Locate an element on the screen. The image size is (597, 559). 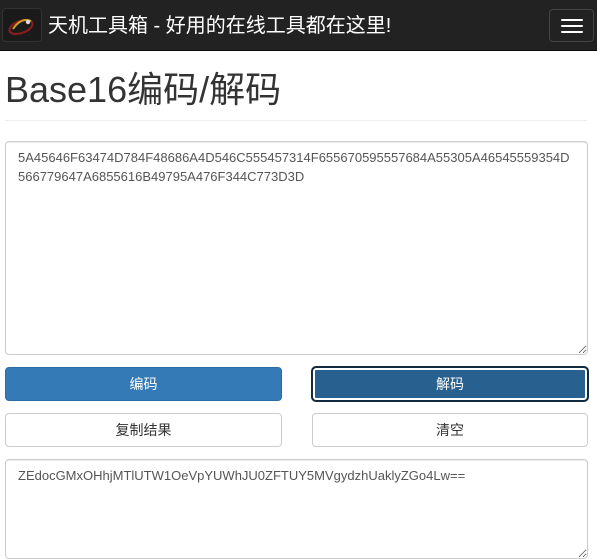
navbar: 天机工具箱 - 好用的在线工具都在这里! is located at coordinates (298, 25).